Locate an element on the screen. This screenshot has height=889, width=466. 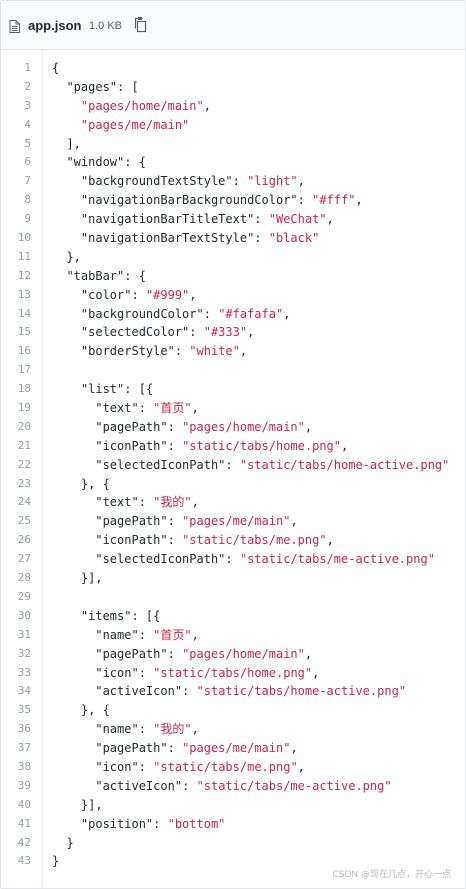
line-content: "position": "bottom" is located at coordinates (153, 823).